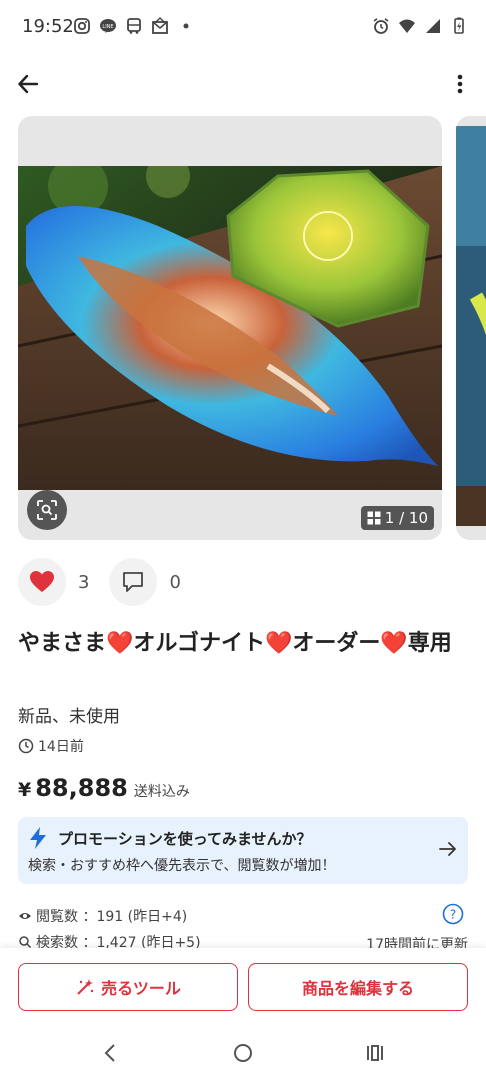 This screenshot has width=486, height=1080. I want to click on next-image-preview, so click(471, 328).